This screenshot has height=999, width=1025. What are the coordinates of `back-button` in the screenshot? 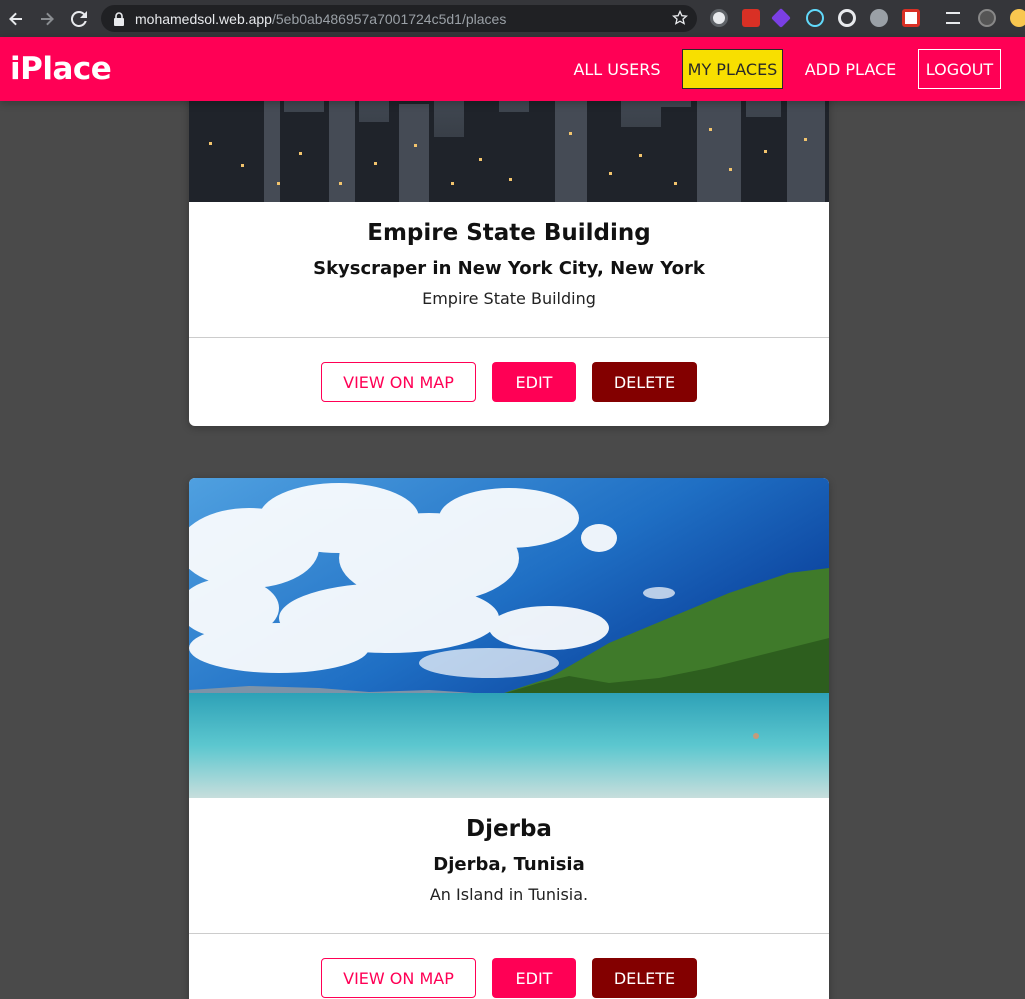 It's located at (16, 18).